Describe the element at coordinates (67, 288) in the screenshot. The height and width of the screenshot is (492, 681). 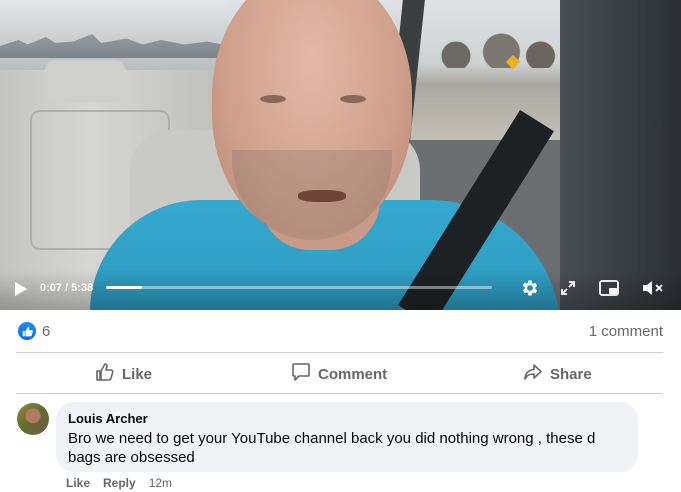
I see `video-time: 0:07 / 5:38` at that location.